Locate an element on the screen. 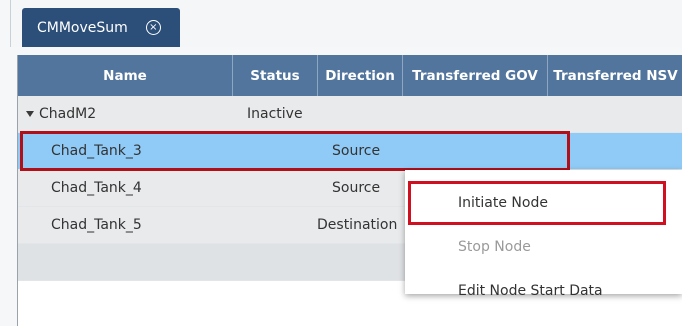 The image size is (682, 326). tab-cmmovesum: CMMoveSum × is located at coordinates (101, 27).